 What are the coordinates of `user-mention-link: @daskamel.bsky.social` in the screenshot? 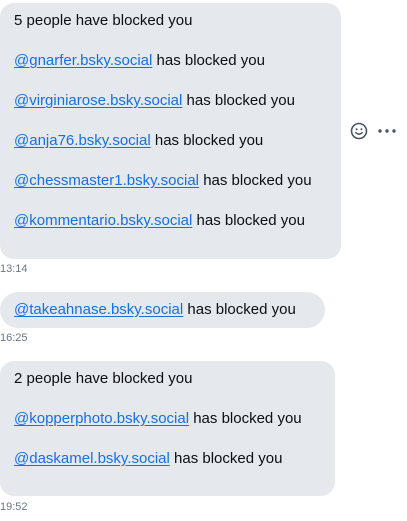 It's located at (92, 458).